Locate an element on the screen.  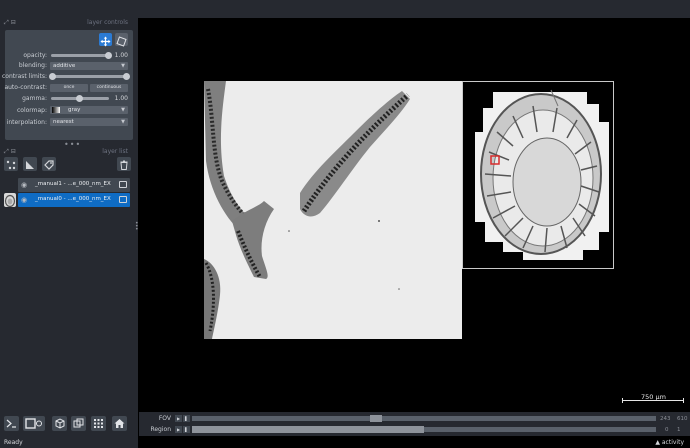
overview-minimap is located at coordinates (538, 175).